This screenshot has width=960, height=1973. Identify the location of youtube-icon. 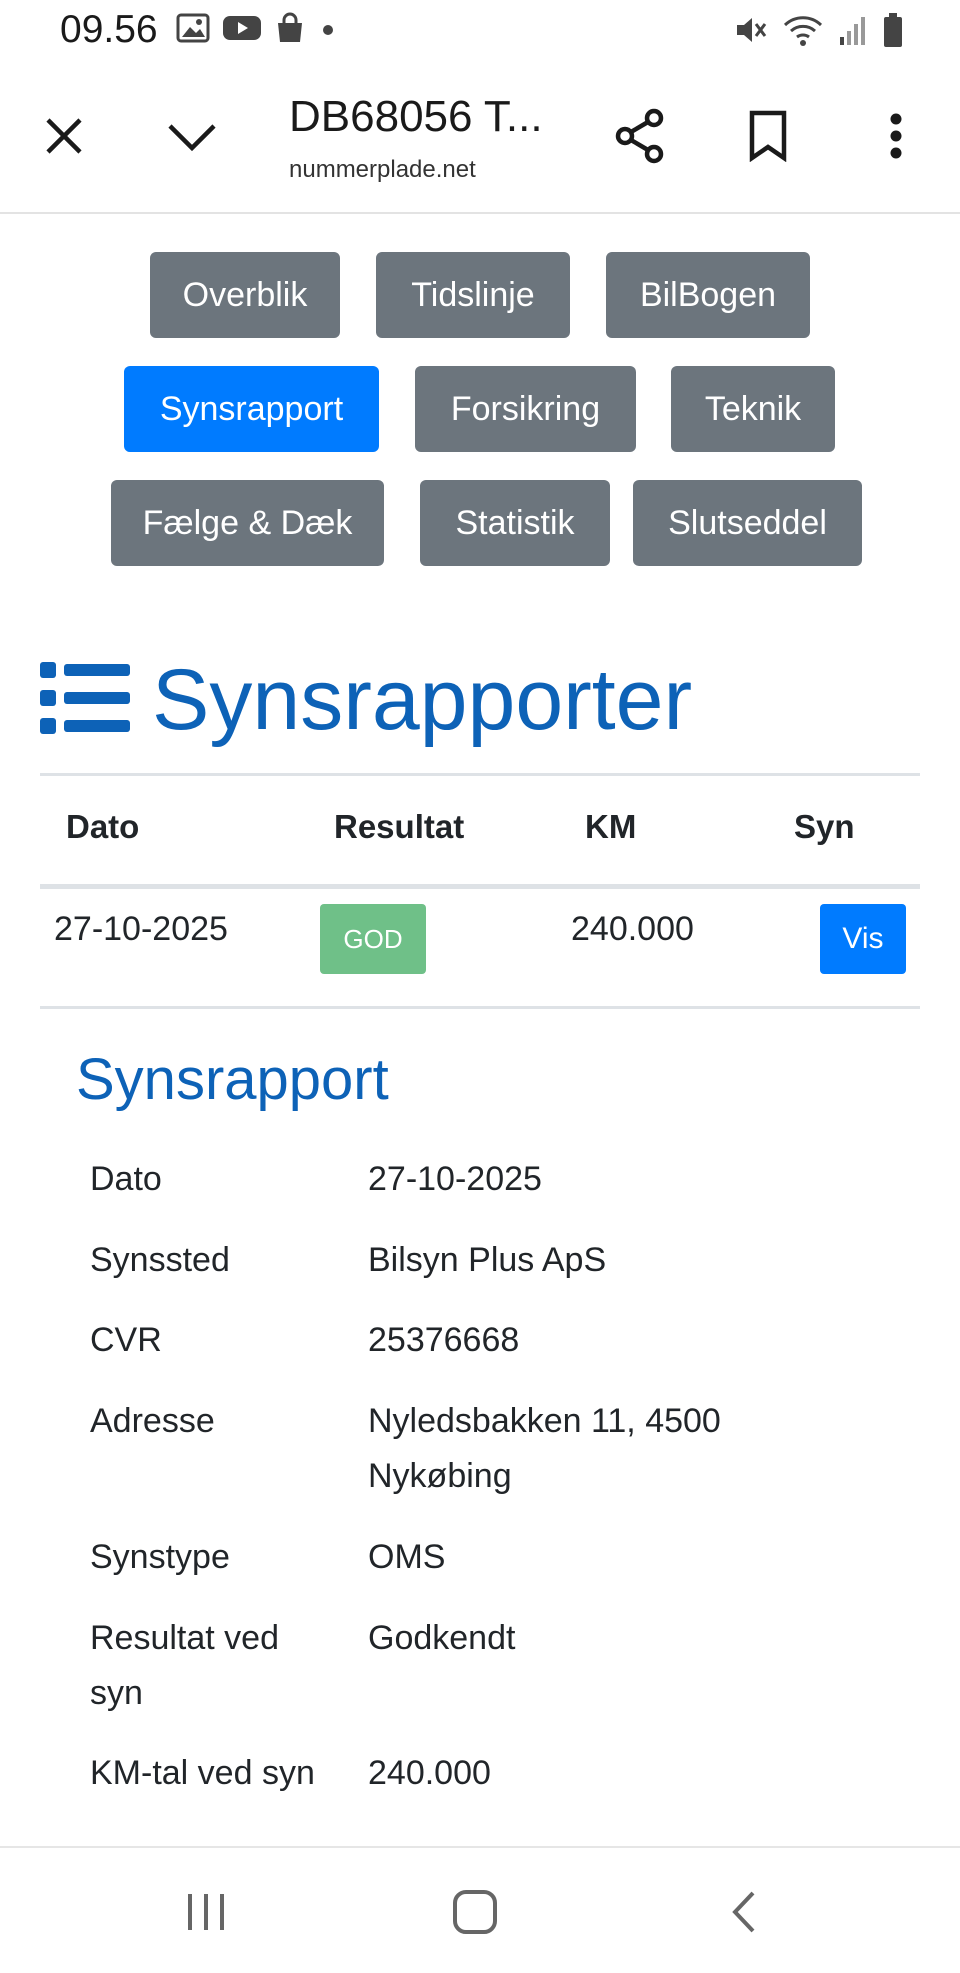
(242, 30).